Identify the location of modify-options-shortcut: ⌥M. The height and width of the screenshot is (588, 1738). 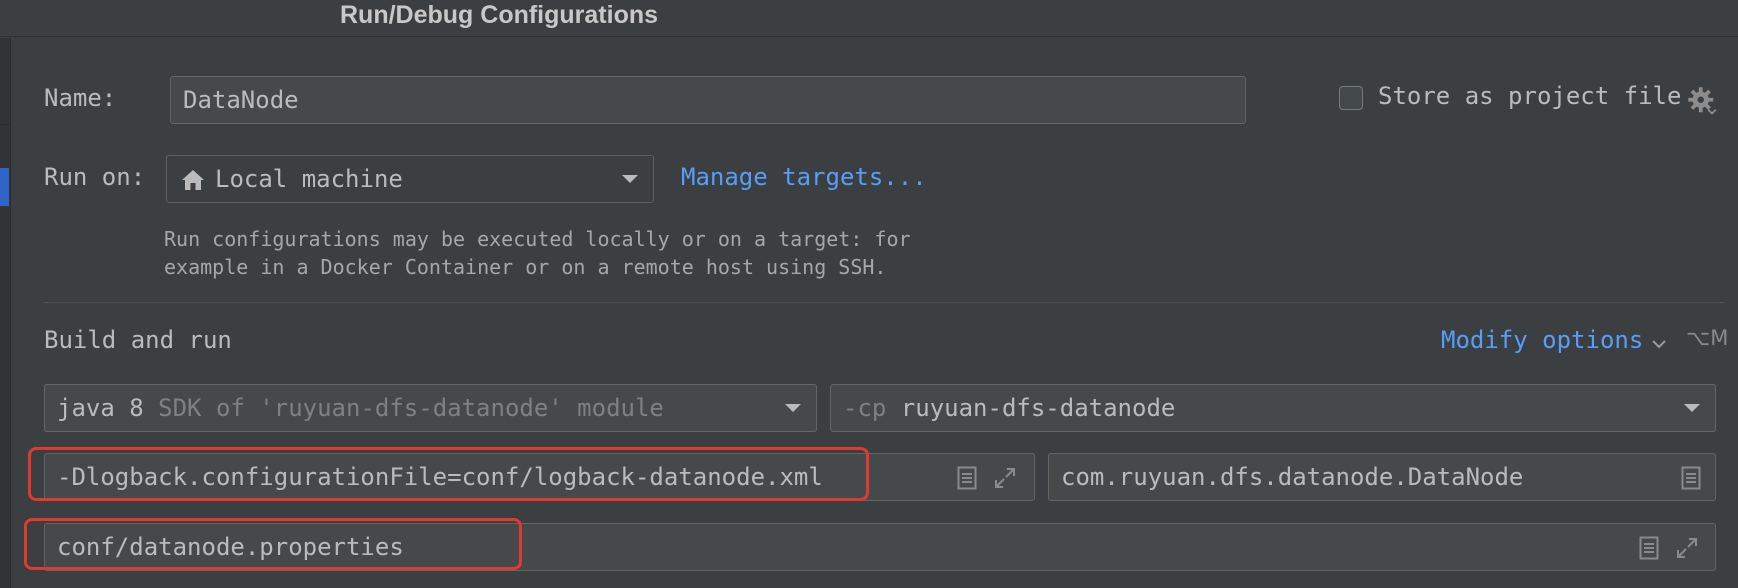
(1707, 338).